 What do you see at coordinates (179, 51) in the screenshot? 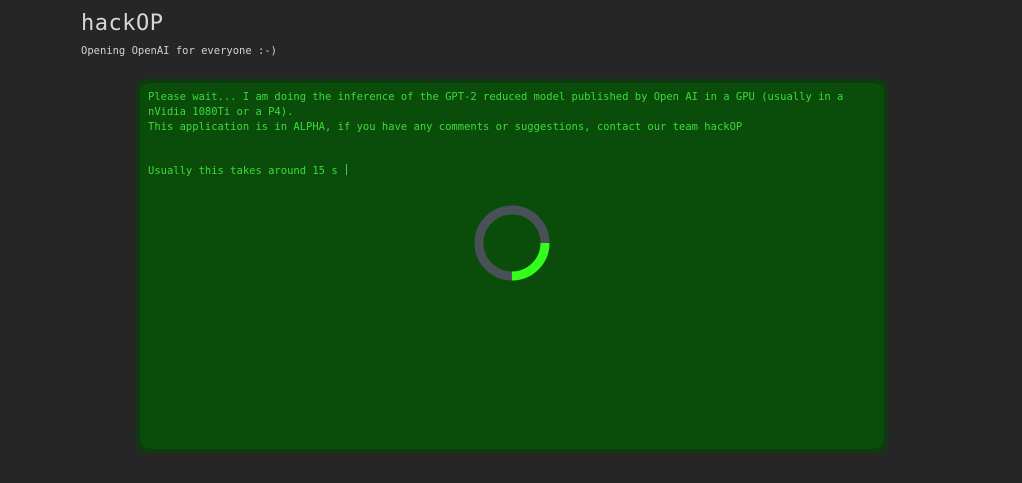
I see `app-subtitle: Opening OpenAI for everyone :-)` at bounding box center [179, 51].